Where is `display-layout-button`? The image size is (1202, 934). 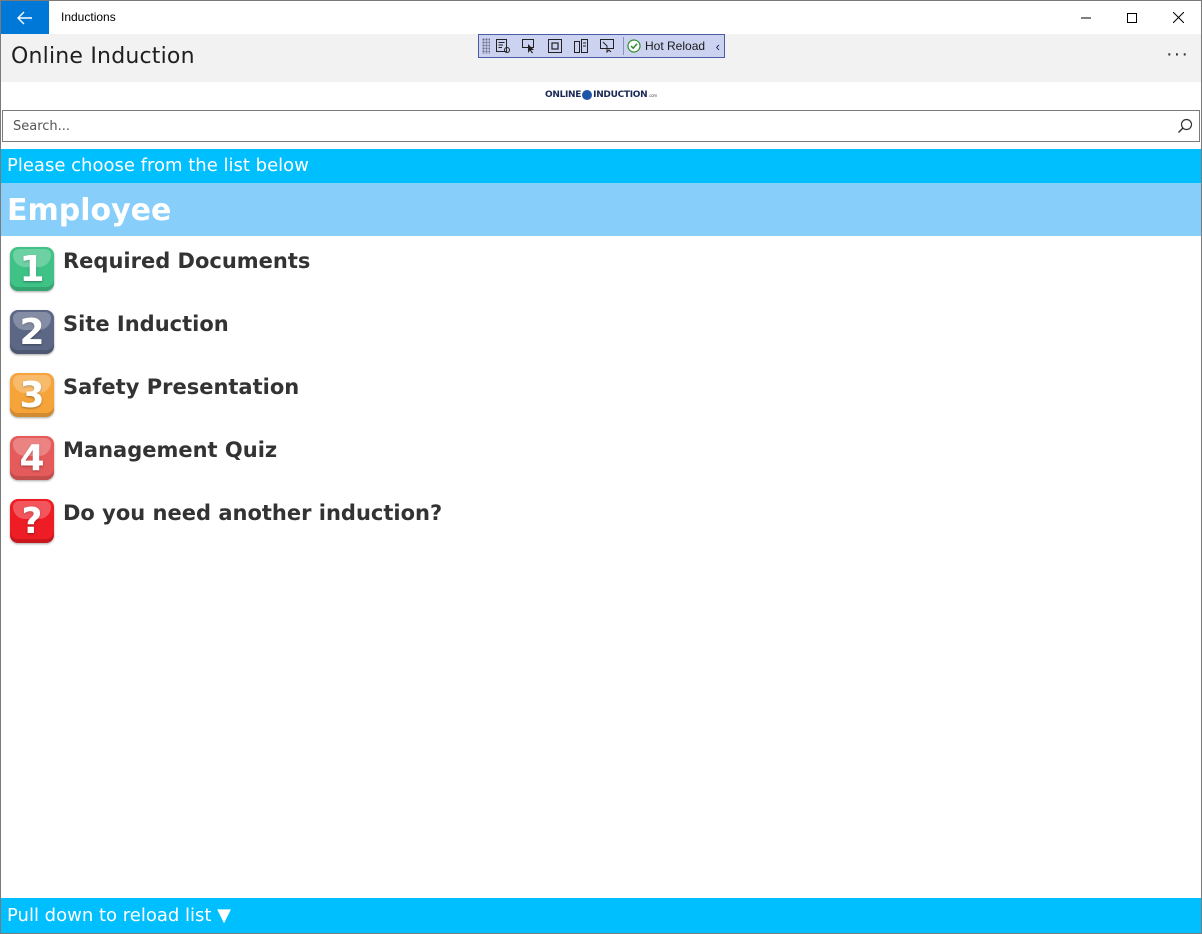
display-layout-button is located at coordinates (607, 46).